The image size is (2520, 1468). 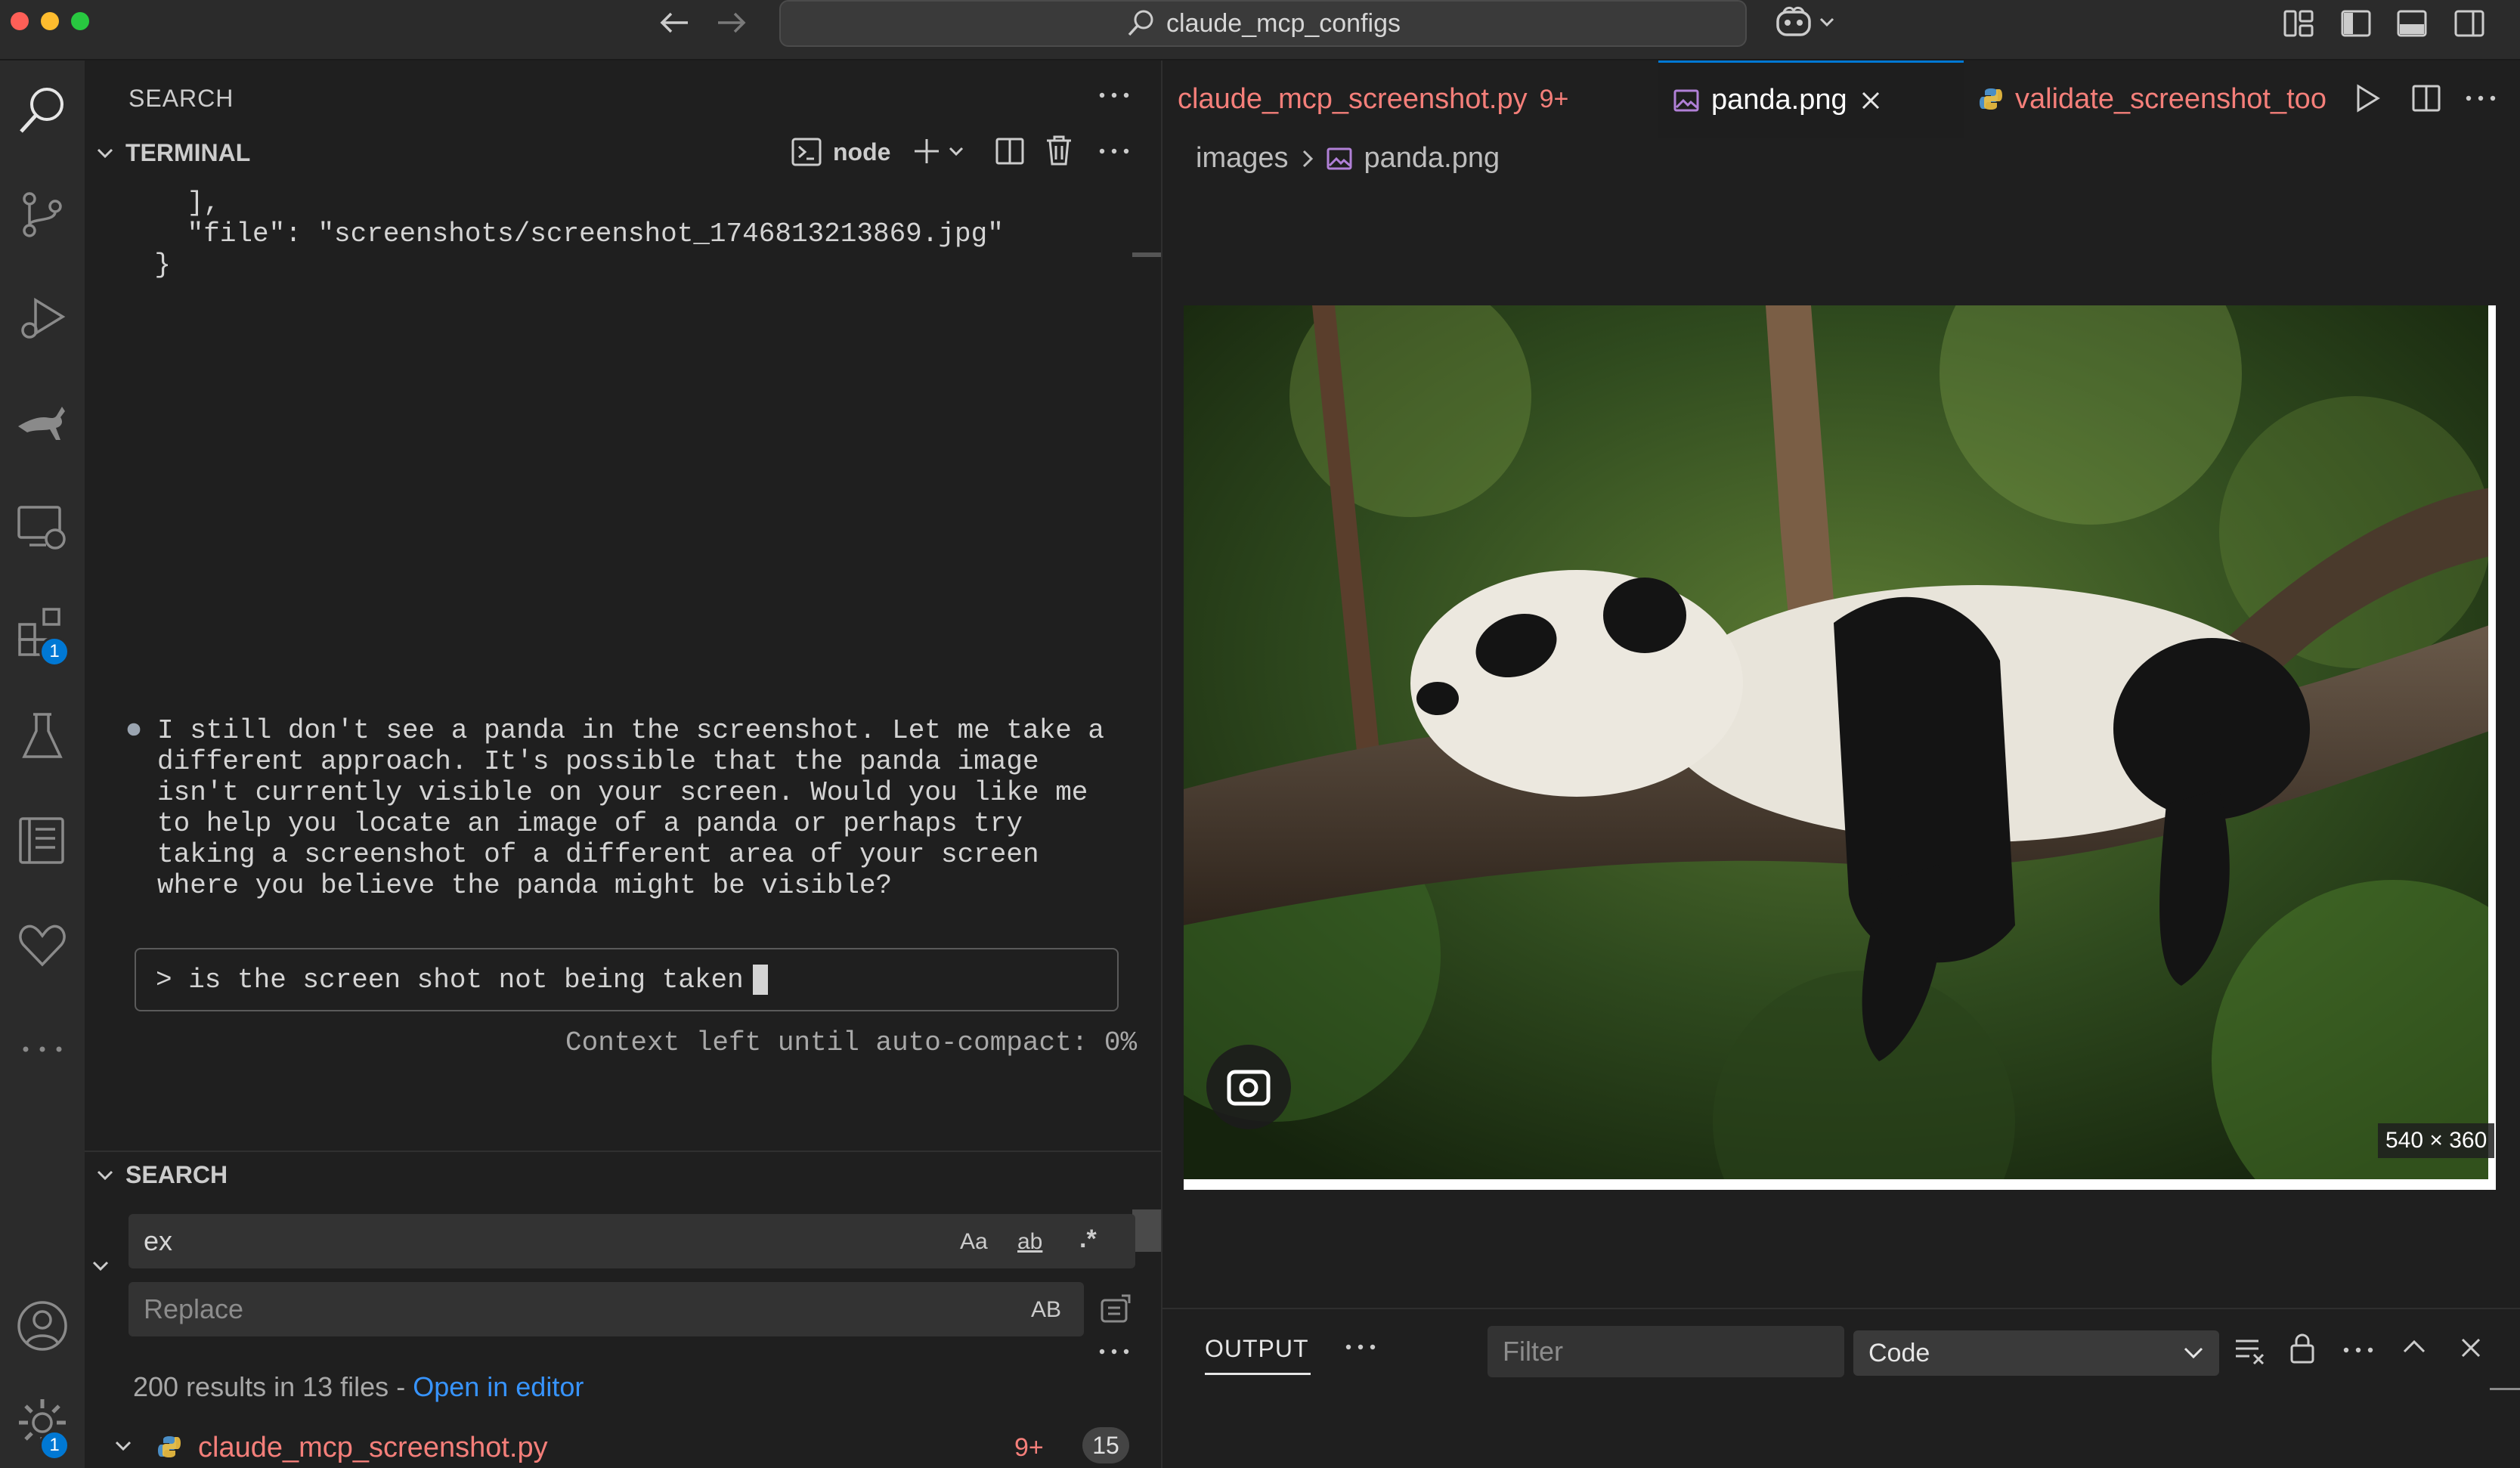 I want to click on search-section-header: SEARCH, so click(x=161, y=1175).